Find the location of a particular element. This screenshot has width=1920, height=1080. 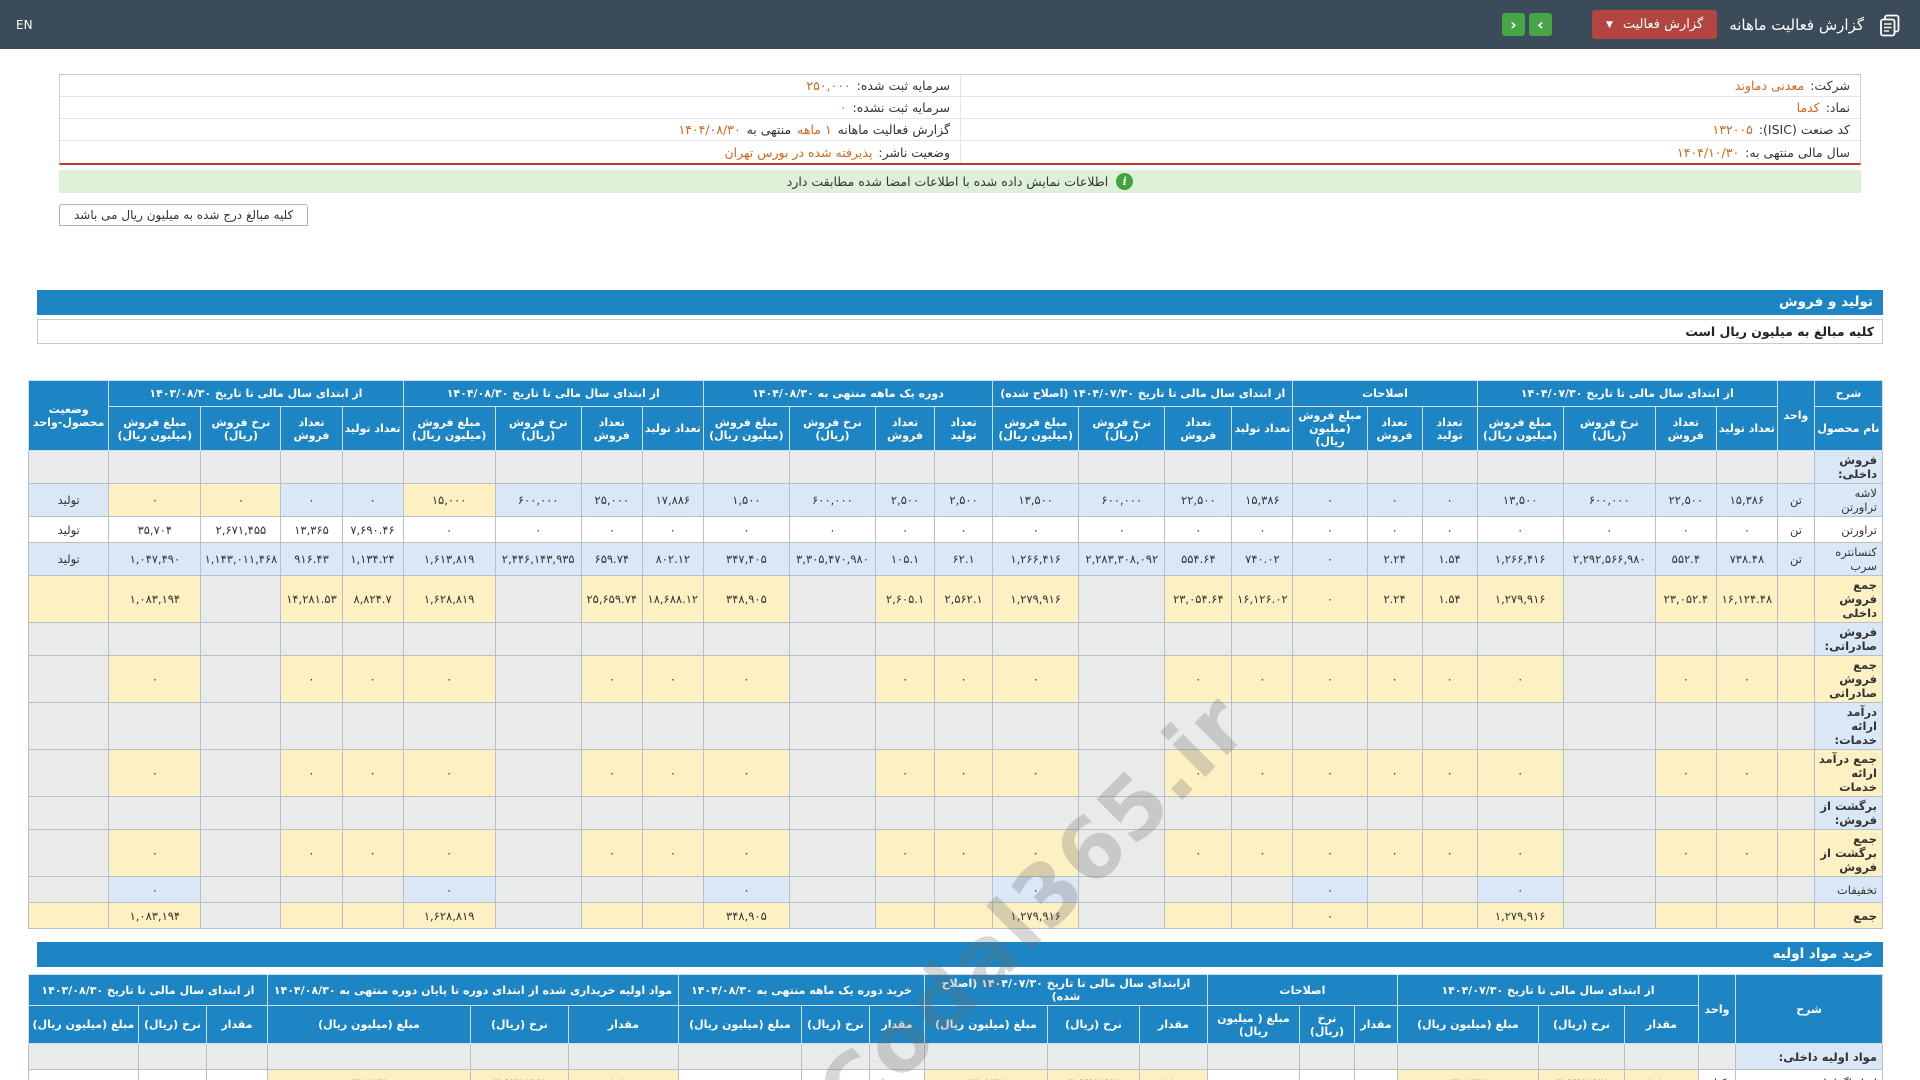

row-label: تراورتن is located at coordinates (1848, 529).